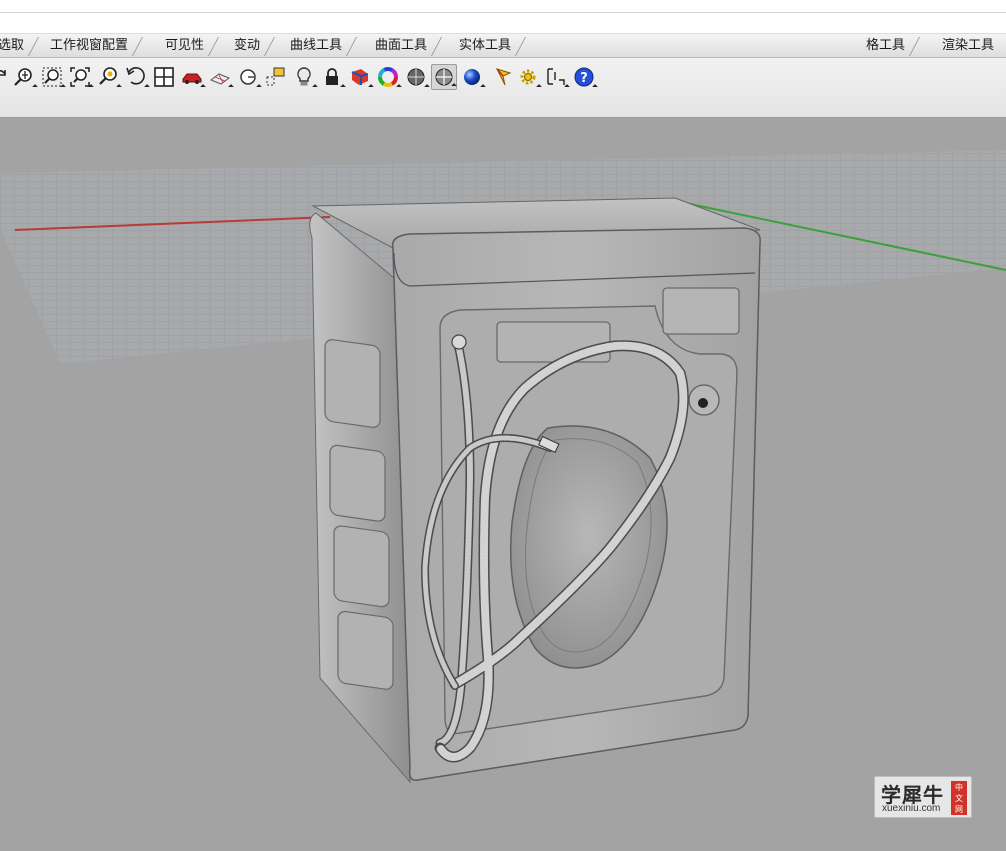  What do you see at coordinates (556, 77) in the screenshot?
I see `dimension-icon` at bounding box center [556, 77].